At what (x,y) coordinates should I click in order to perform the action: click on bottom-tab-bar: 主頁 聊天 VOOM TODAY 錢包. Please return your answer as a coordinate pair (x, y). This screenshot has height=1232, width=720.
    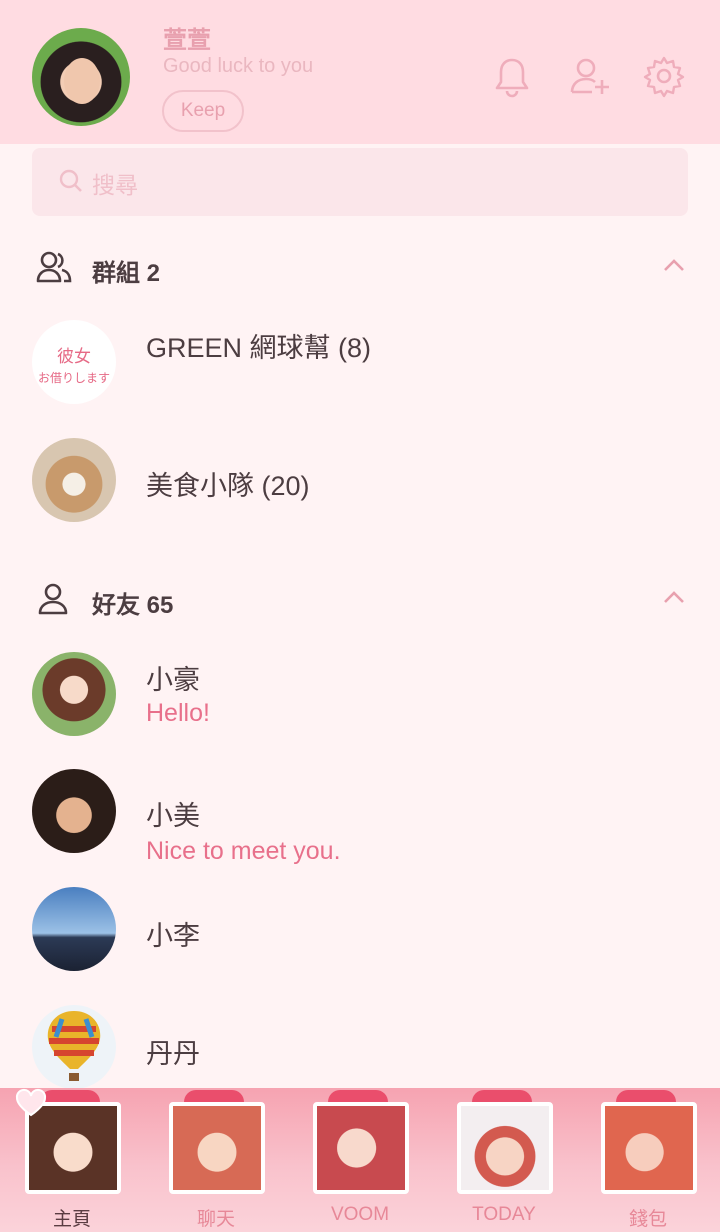
    Looking at the image, I should click on (360, 1160).